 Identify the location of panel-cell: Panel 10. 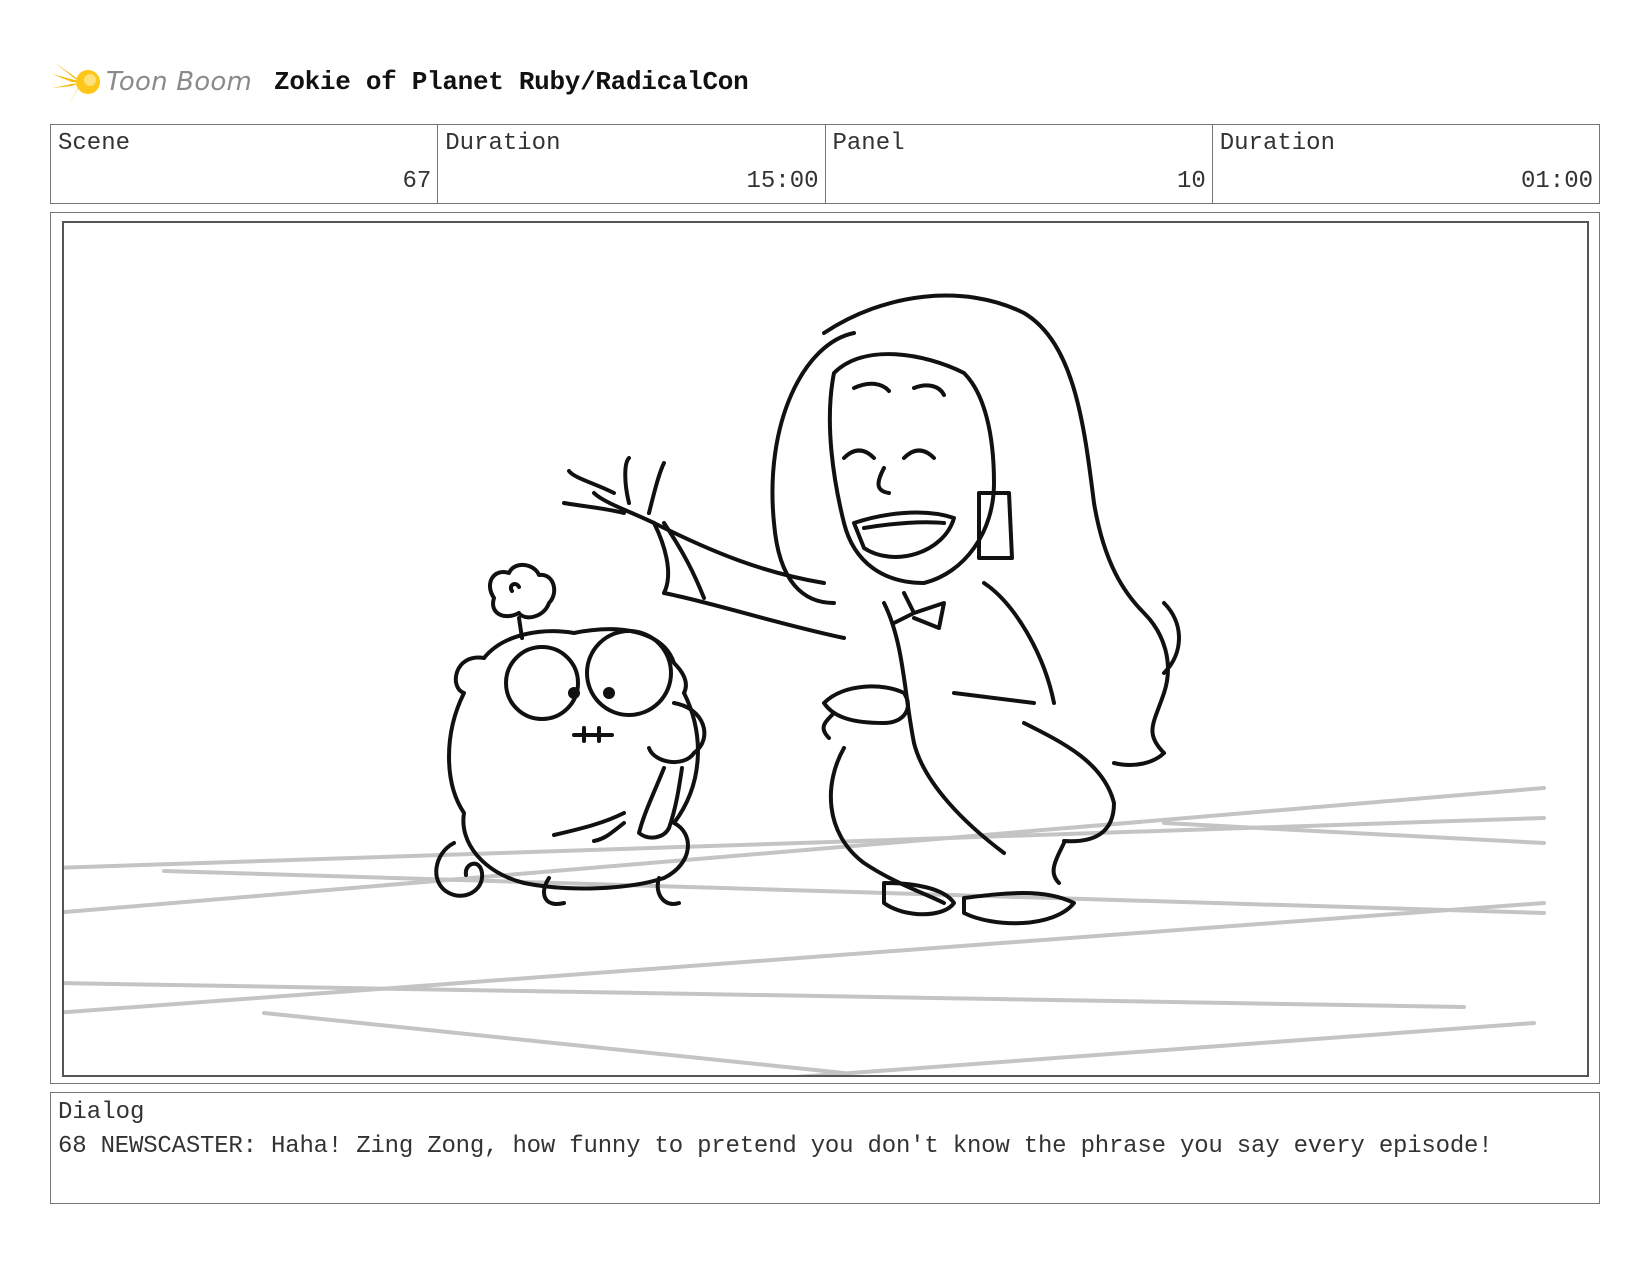
(1019, 164).